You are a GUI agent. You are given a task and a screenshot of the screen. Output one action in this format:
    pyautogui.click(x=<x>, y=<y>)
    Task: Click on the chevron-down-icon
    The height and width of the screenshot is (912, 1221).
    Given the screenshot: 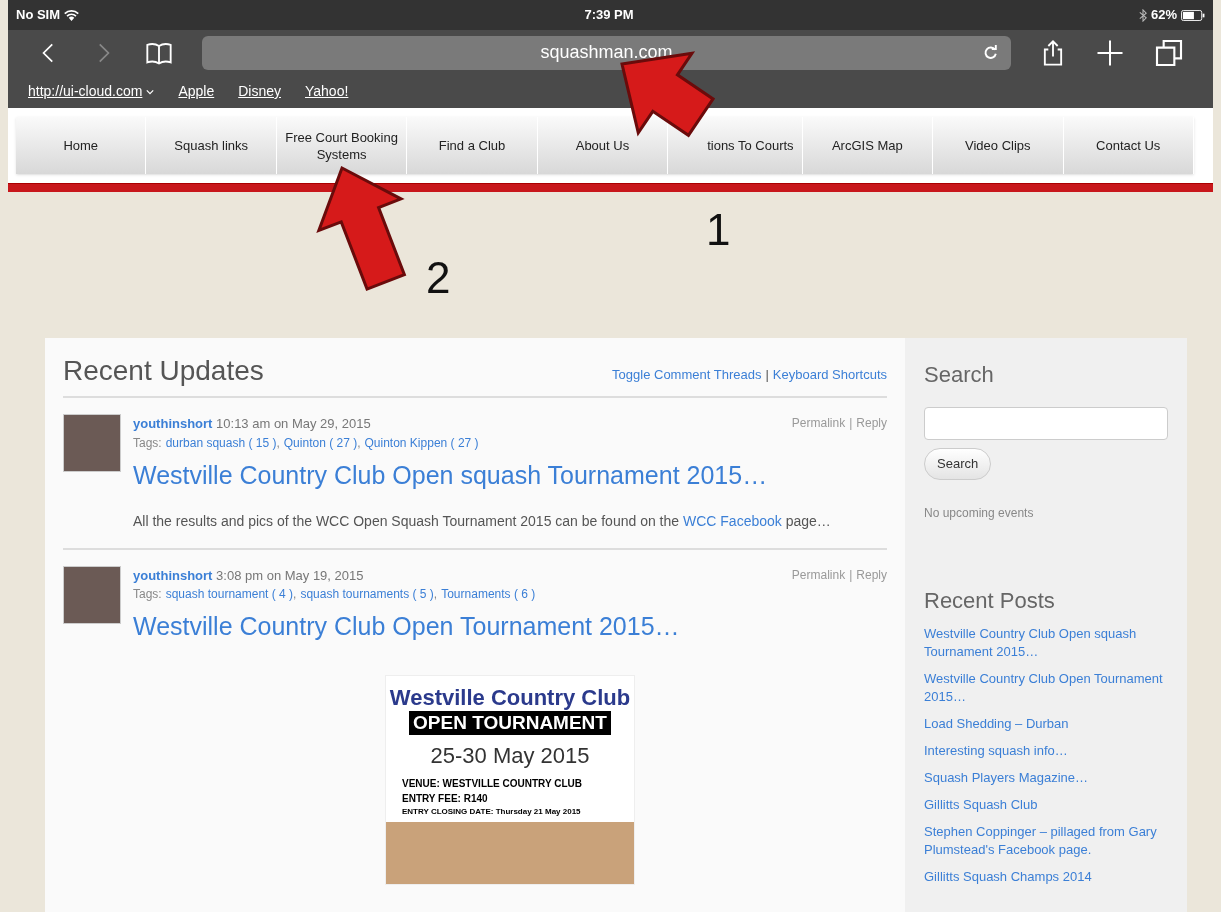 What is the action you would take?
    pyautogui.click(x=150, y=91)
    